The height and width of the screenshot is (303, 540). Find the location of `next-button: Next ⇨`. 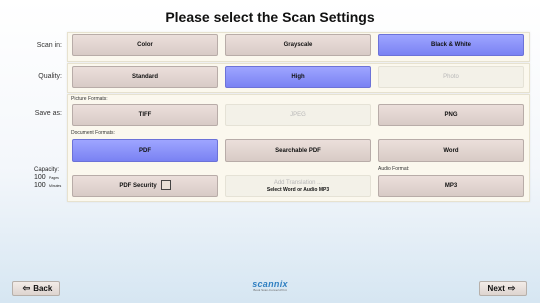

next-button: Next ⇨ is located at coordinates (503, 288).